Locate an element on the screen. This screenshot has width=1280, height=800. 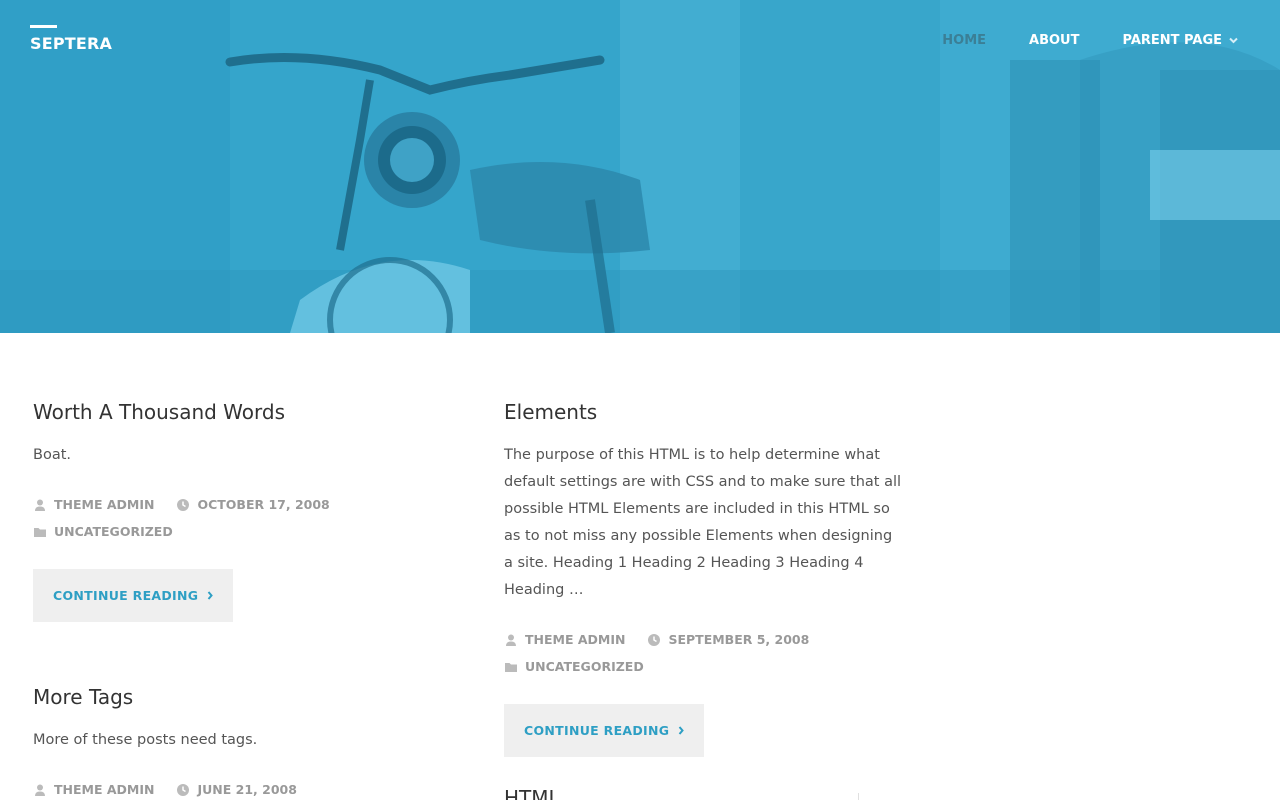
post-date-label: OCTOBER 17, 2008 is located at coordinates (263, 504).